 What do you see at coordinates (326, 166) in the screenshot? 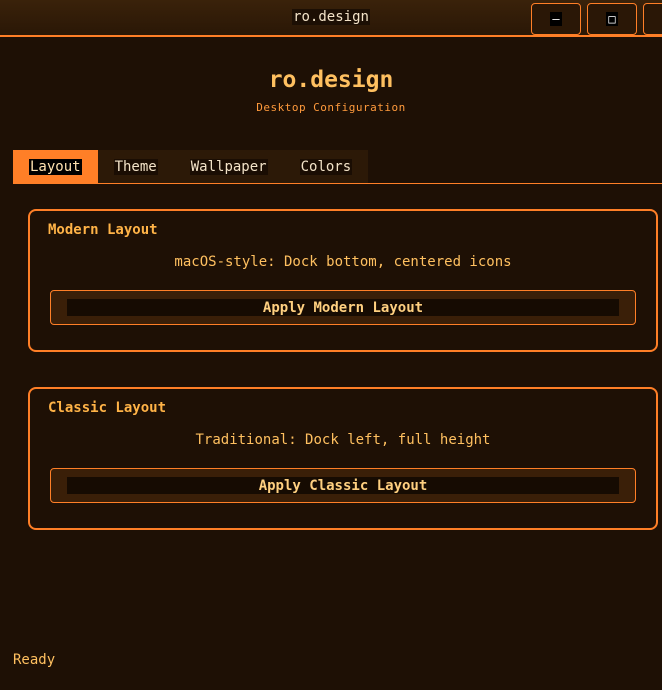
I see `tab-colors: Colors` at bounding box center [326, 166].